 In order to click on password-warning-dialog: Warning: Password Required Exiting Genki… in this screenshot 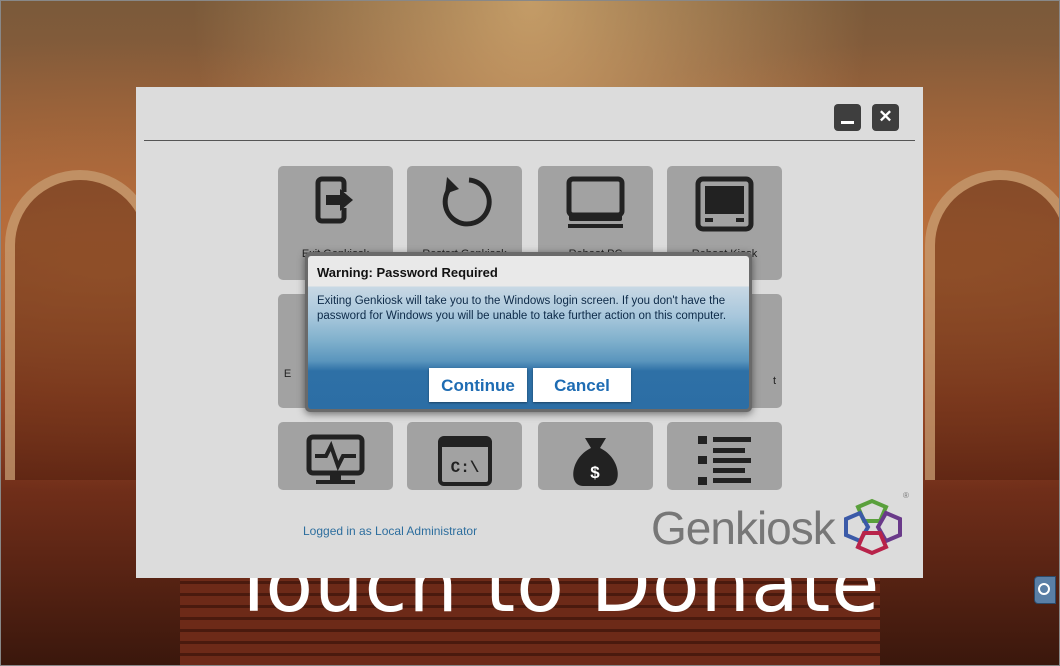, I will do `click(528, 332)`.